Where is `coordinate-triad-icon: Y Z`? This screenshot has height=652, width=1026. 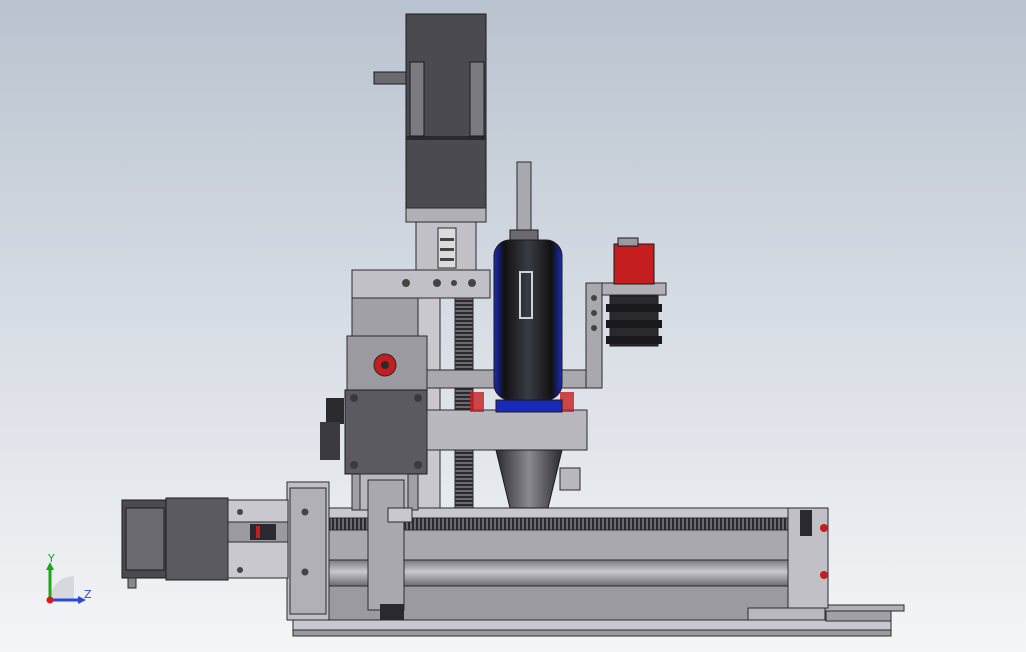
coordinate-triad-icon: Y Z is located at coordinates (69, 578).